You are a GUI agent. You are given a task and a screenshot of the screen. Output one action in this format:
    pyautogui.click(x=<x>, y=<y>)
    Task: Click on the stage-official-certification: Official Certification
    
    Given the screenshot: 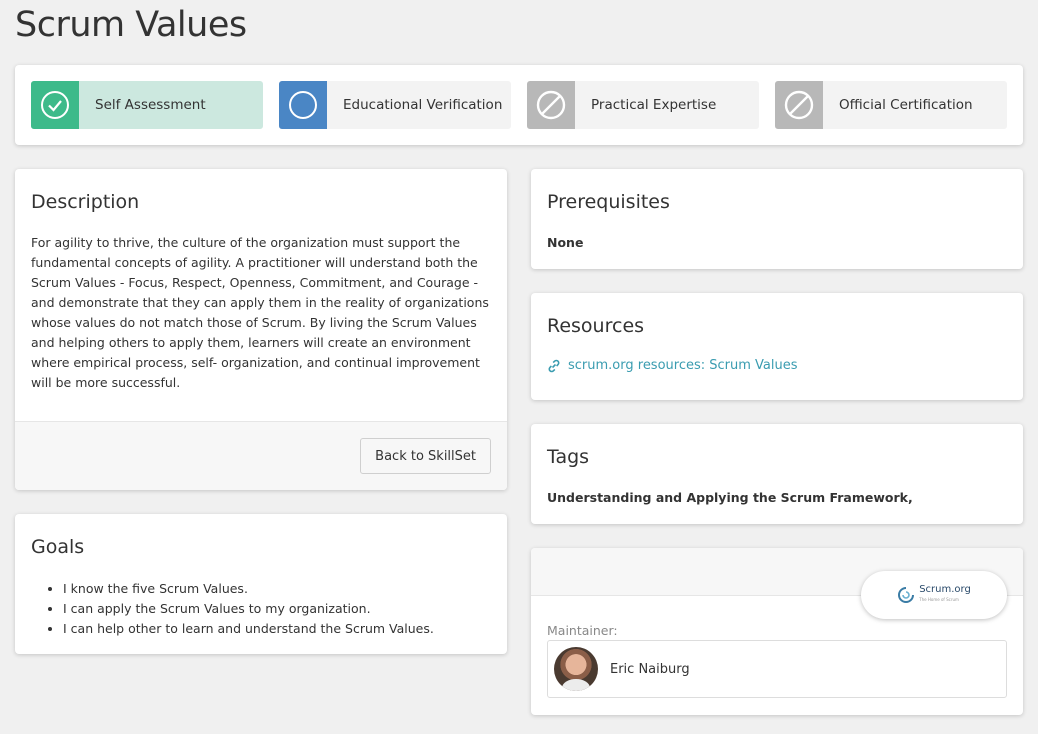 What is the action you would take?
    pyautogui.click(x=891, y=105)
    